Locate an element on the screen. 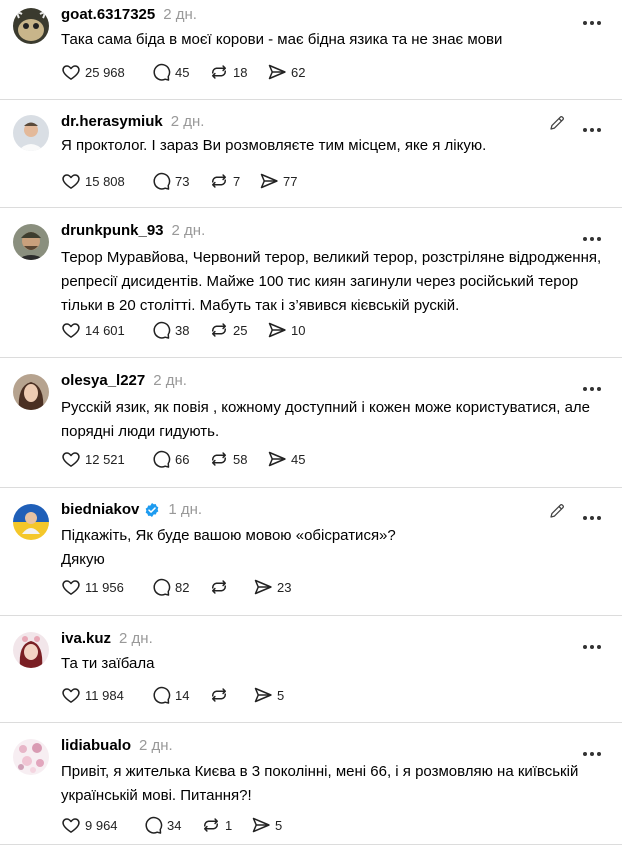  username-link: goat.6317325 is located at coordinates (108, 14).